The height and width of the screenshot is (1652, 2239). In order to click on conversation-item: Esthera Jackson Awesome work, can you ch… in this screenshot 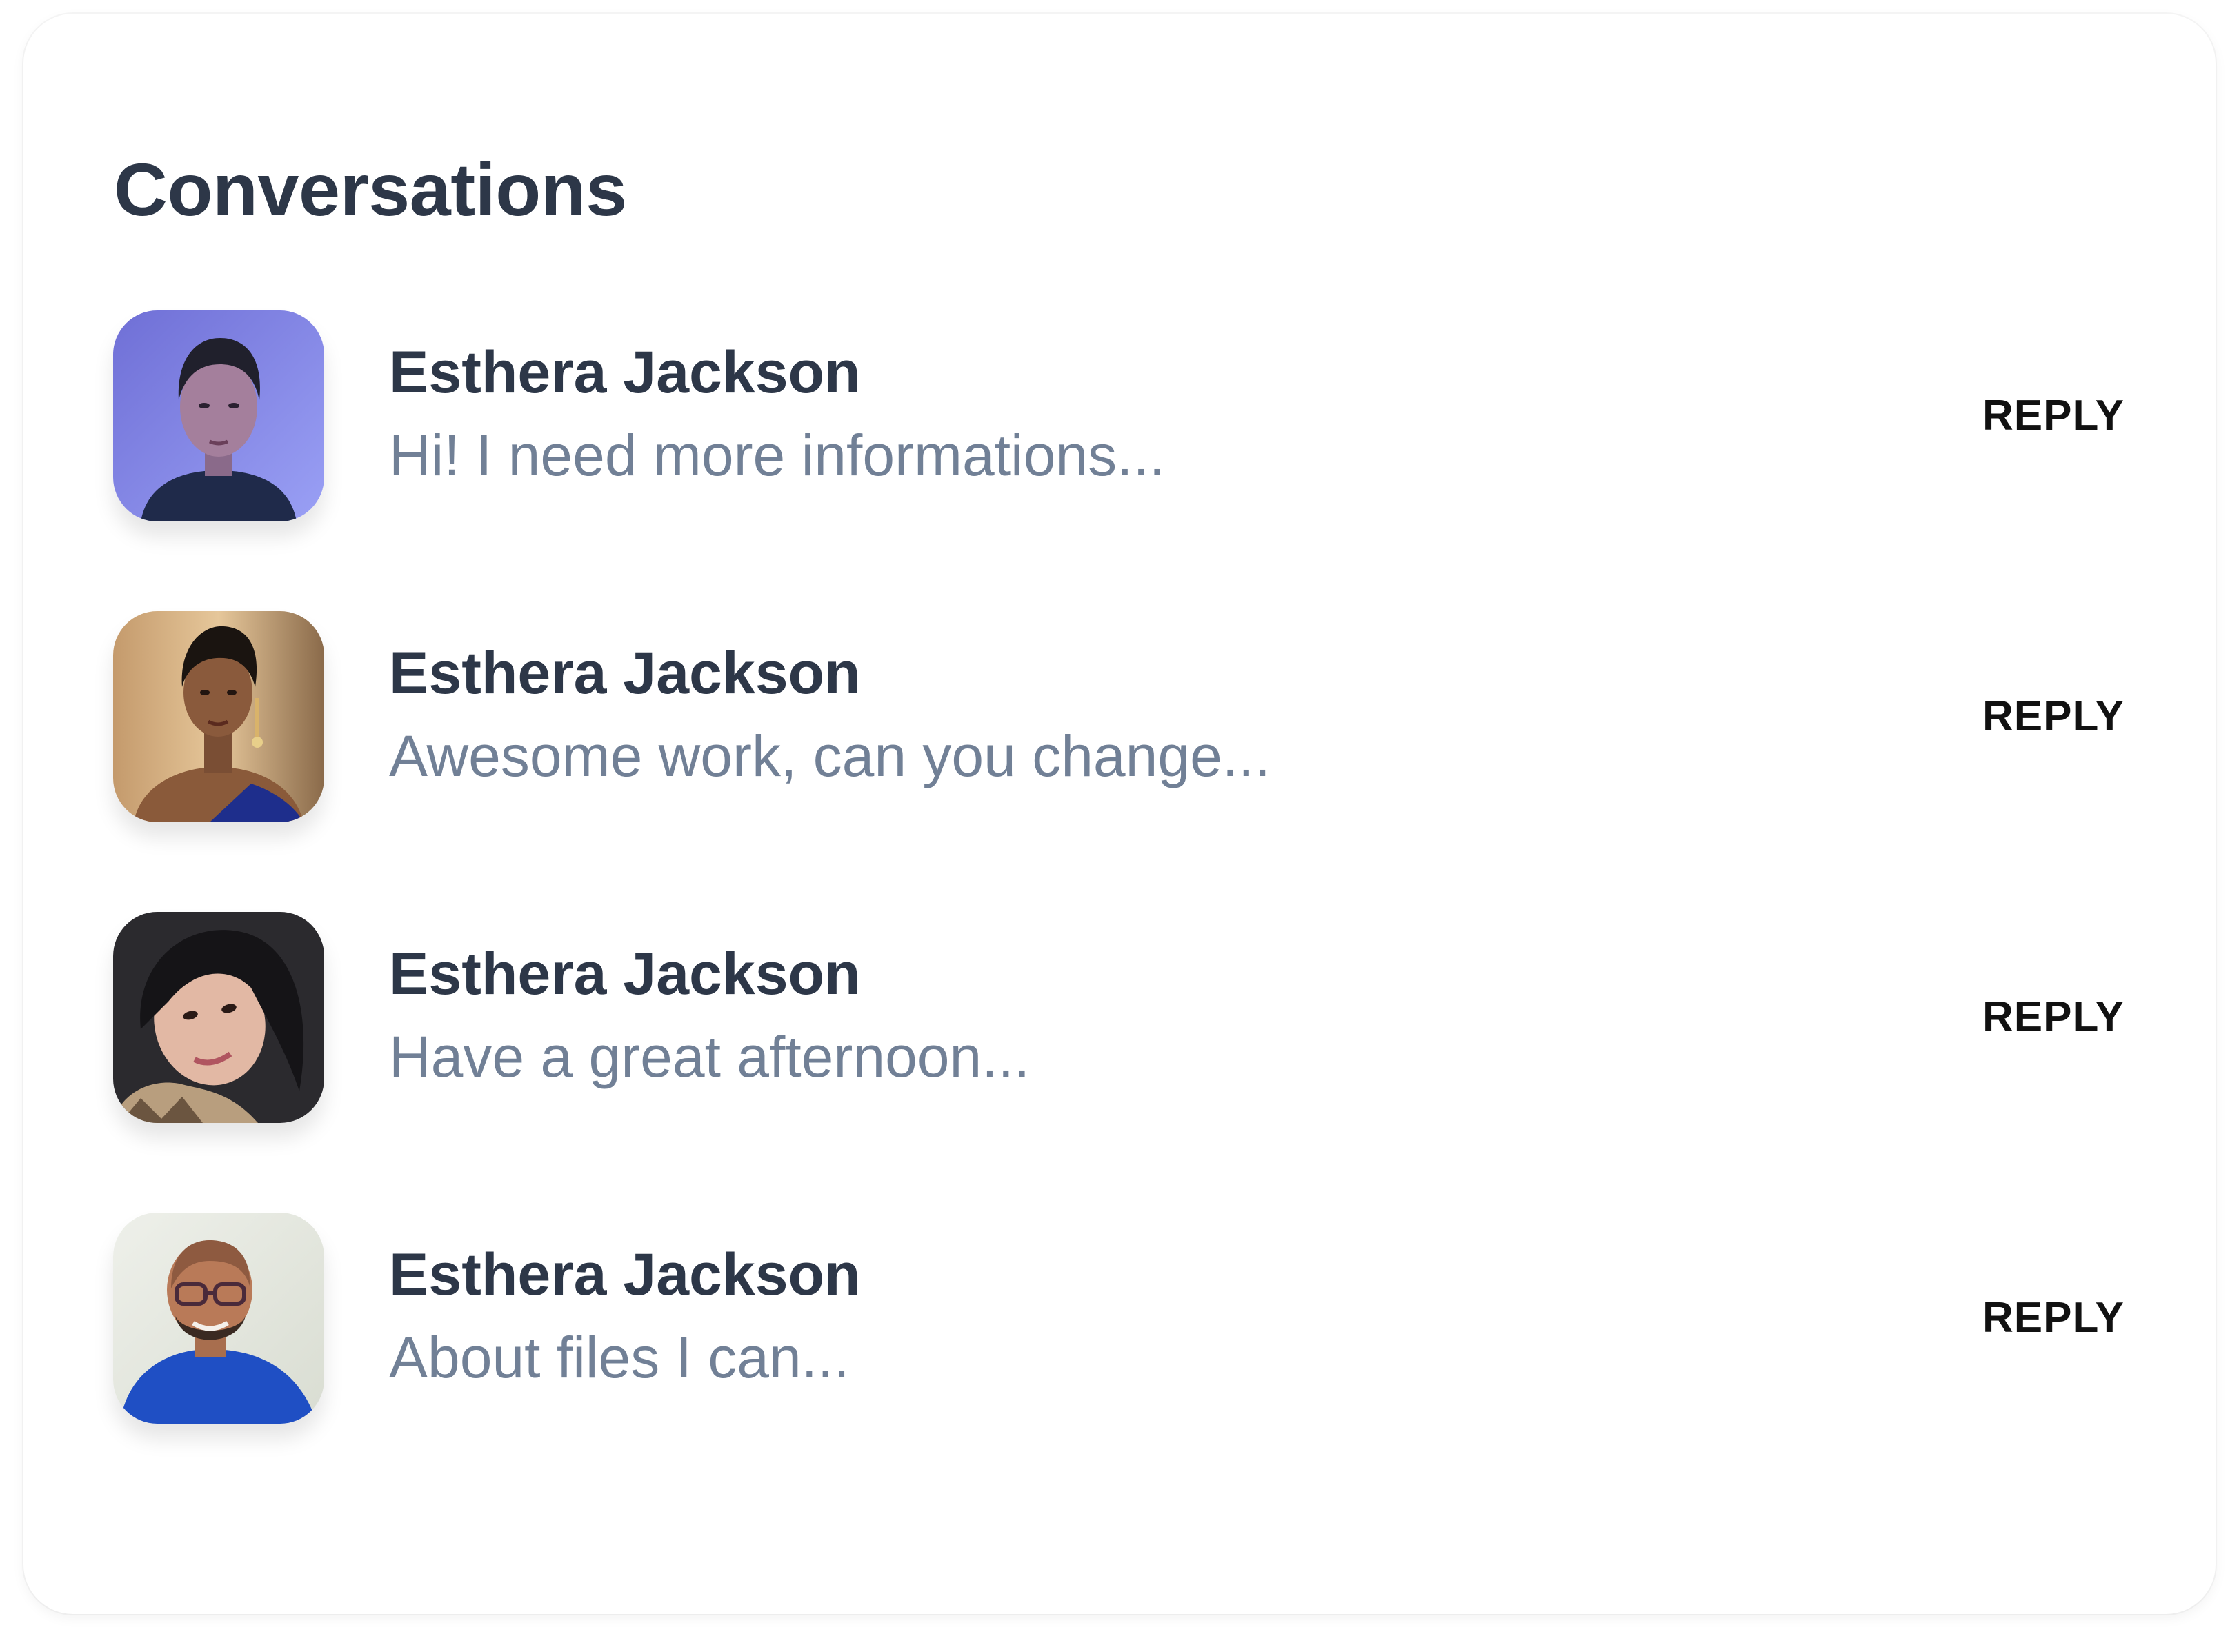, I will do `click(1119, 716)`.